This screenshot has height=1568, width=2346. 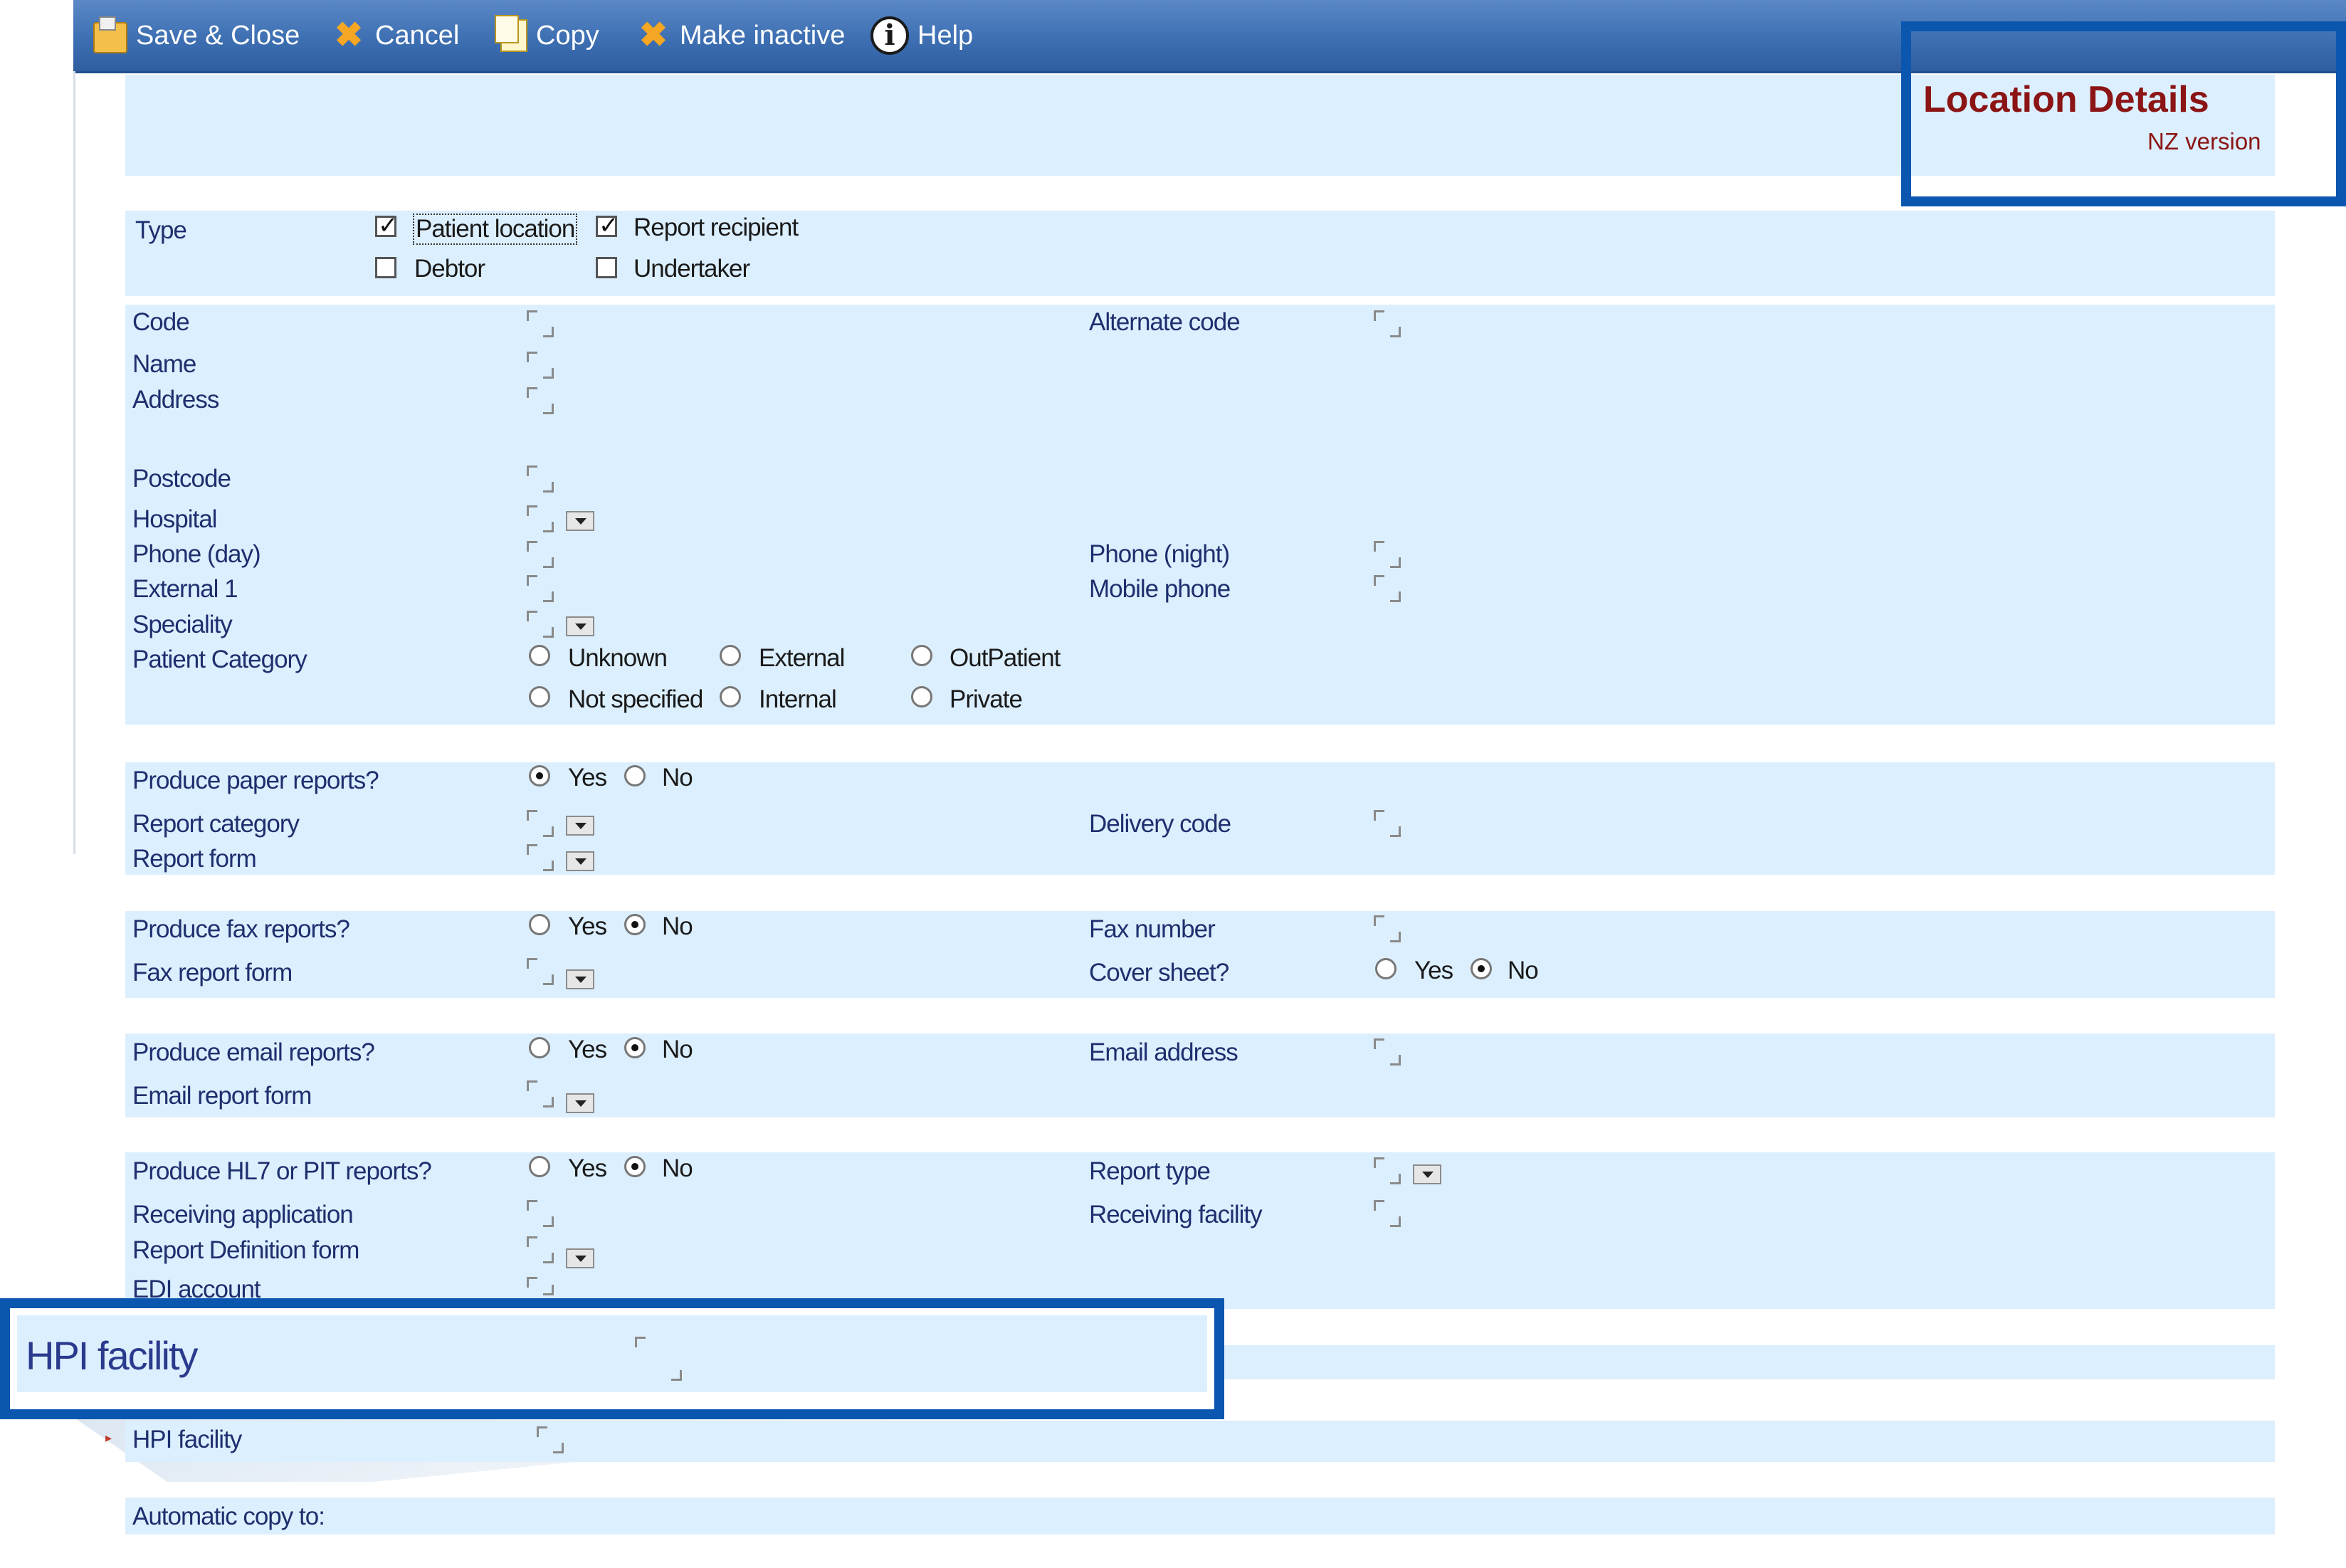 What do you see at coordinates (539, 1047) in the screenshot?
I see `email-yes-radio` at bounding box center [539, 1047].